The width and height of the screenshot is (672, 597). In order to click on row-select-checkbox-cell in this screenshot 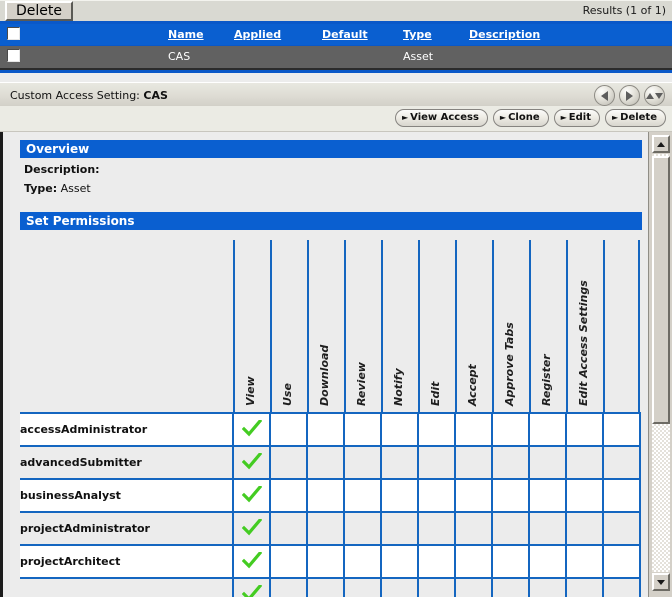, I will do `click(13, 55)`.